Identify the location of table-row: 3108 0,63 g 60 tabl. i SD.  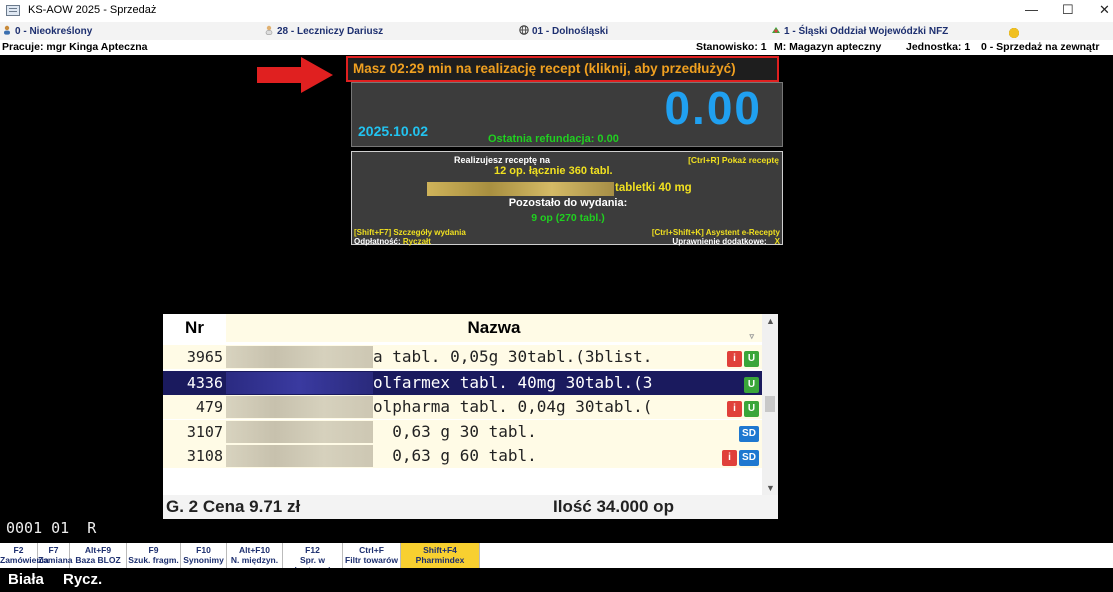
(462, 456).